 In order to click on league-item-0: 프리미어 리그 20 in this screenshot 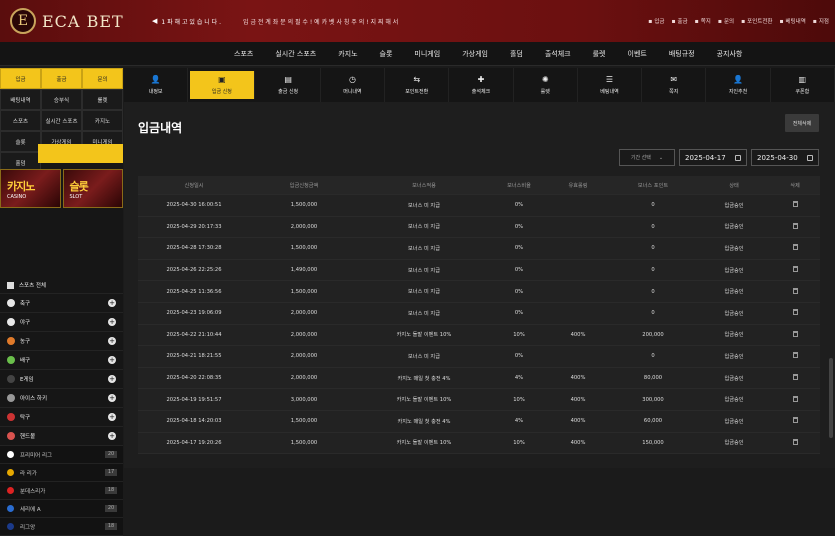, I will do `click(61, 455)`.